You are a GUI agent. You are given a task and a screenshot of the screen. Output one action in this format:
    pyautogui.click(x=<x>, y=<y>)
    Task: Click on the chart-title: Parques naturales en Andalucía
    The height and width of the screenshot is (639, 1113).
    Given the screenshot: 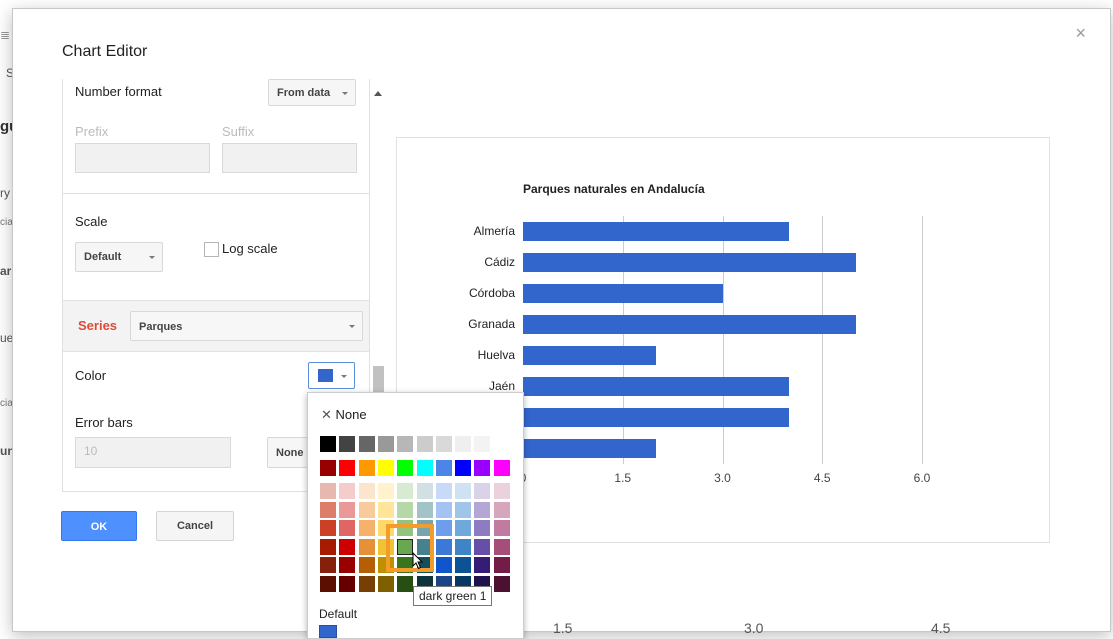 What is the action you would take?
    pyautogui.click(x=614, y=189)
    